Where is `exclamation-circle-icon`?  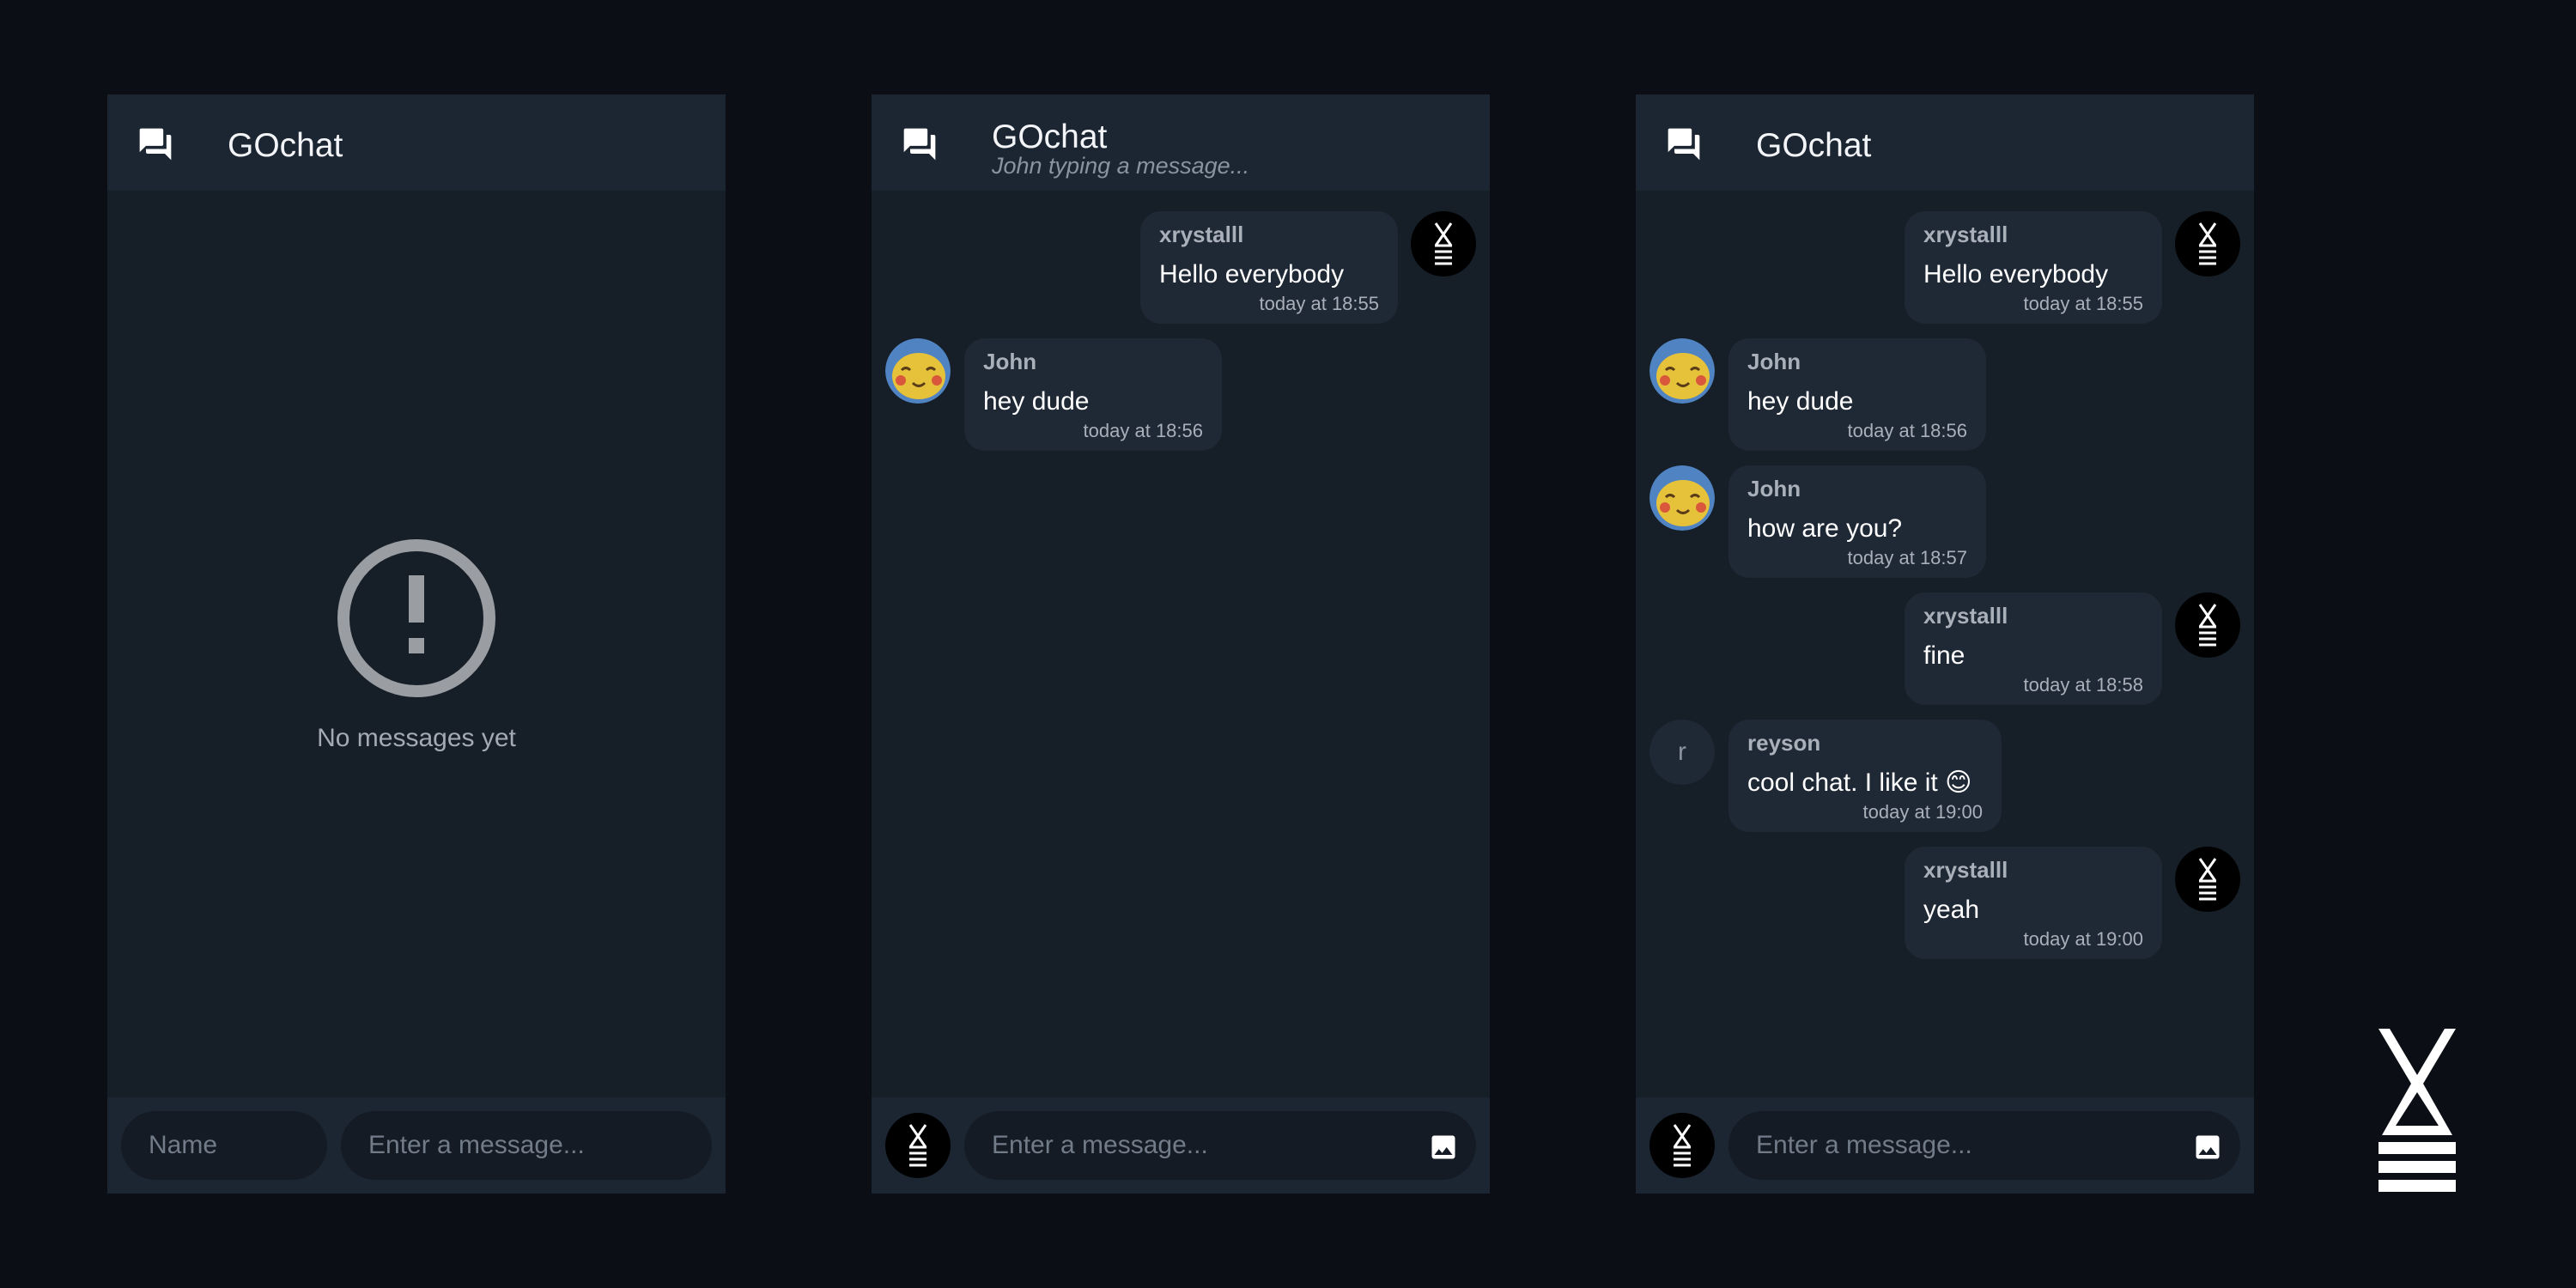
exclamation-circle-icon is located at coordinates (416, 618).